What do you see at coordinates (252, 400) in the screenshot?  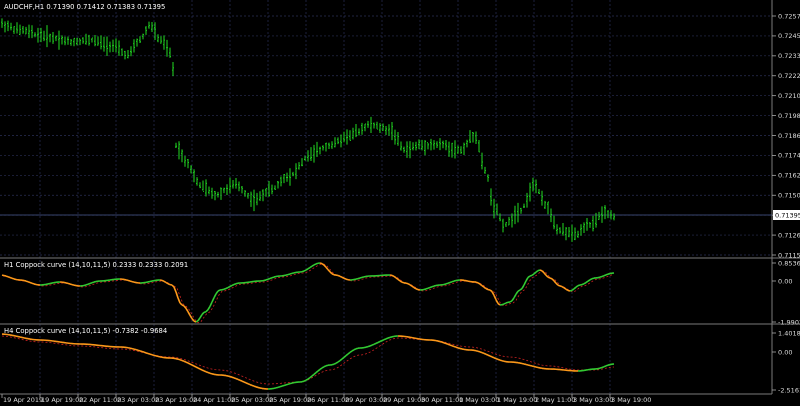 I see `time-tick-label: 25 Apr 03:00` at bounding box center [252, 400].